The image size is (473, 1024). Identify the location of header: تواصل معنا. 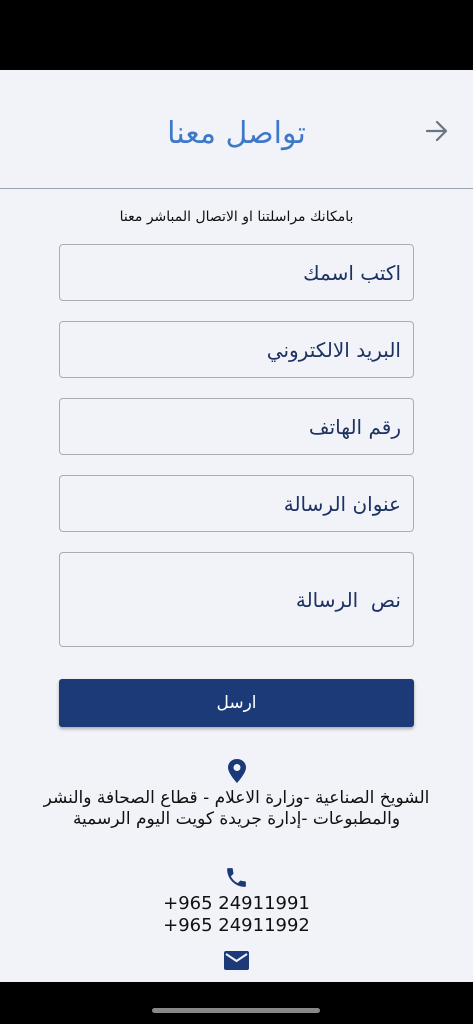
(236, 129).